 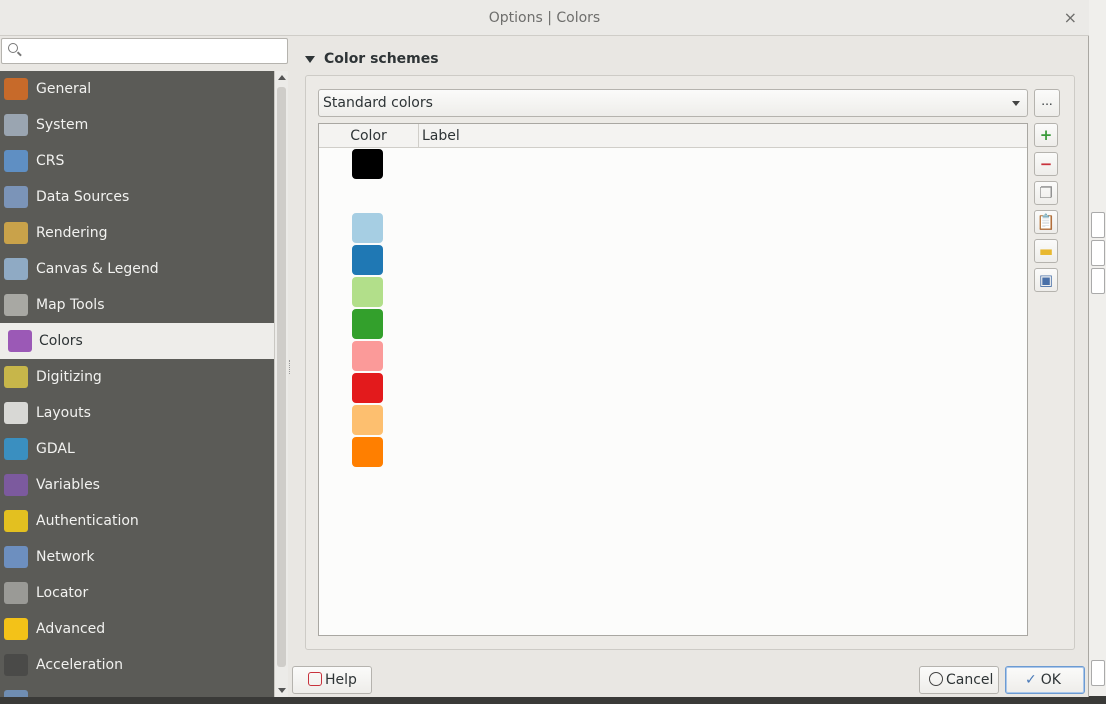 What do you see at coordinates (61, 341) in the screenshot?
I see `sidebar-item-label: Colors` at bounding box center [61, 341].